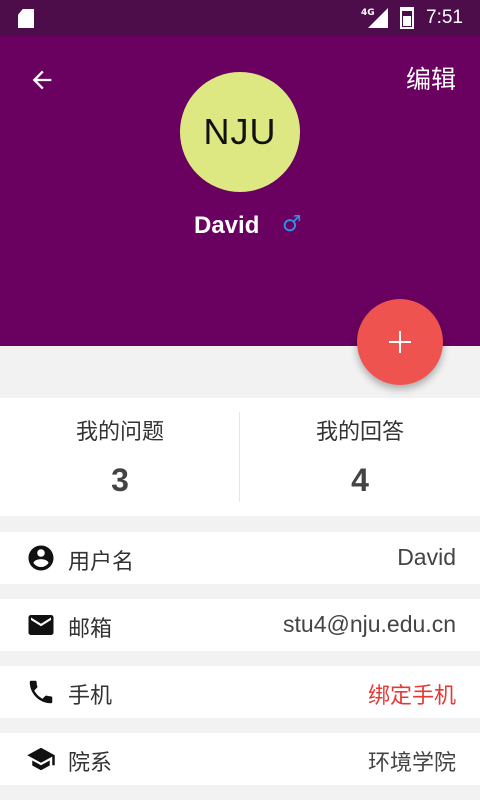 Image resolution: width=480 pixels, height=800 pixels. I want to click on plus-icon, so click(400, 342).